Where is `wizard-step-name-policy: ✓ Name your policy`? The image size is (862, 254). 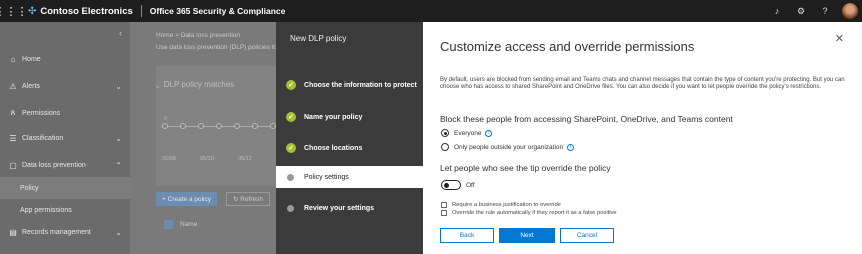 wizard-step-name-policy: ✓ Name your policy is located at coordinates (349, 117).